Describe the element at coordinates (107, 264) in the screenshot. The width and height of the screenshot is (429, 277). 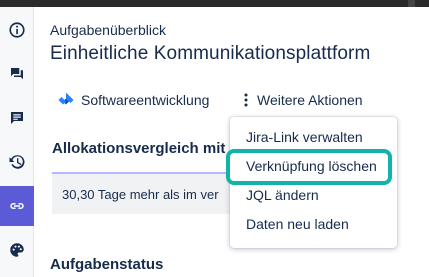
I see `status-section-title: Aufgabenstatus` at that location.